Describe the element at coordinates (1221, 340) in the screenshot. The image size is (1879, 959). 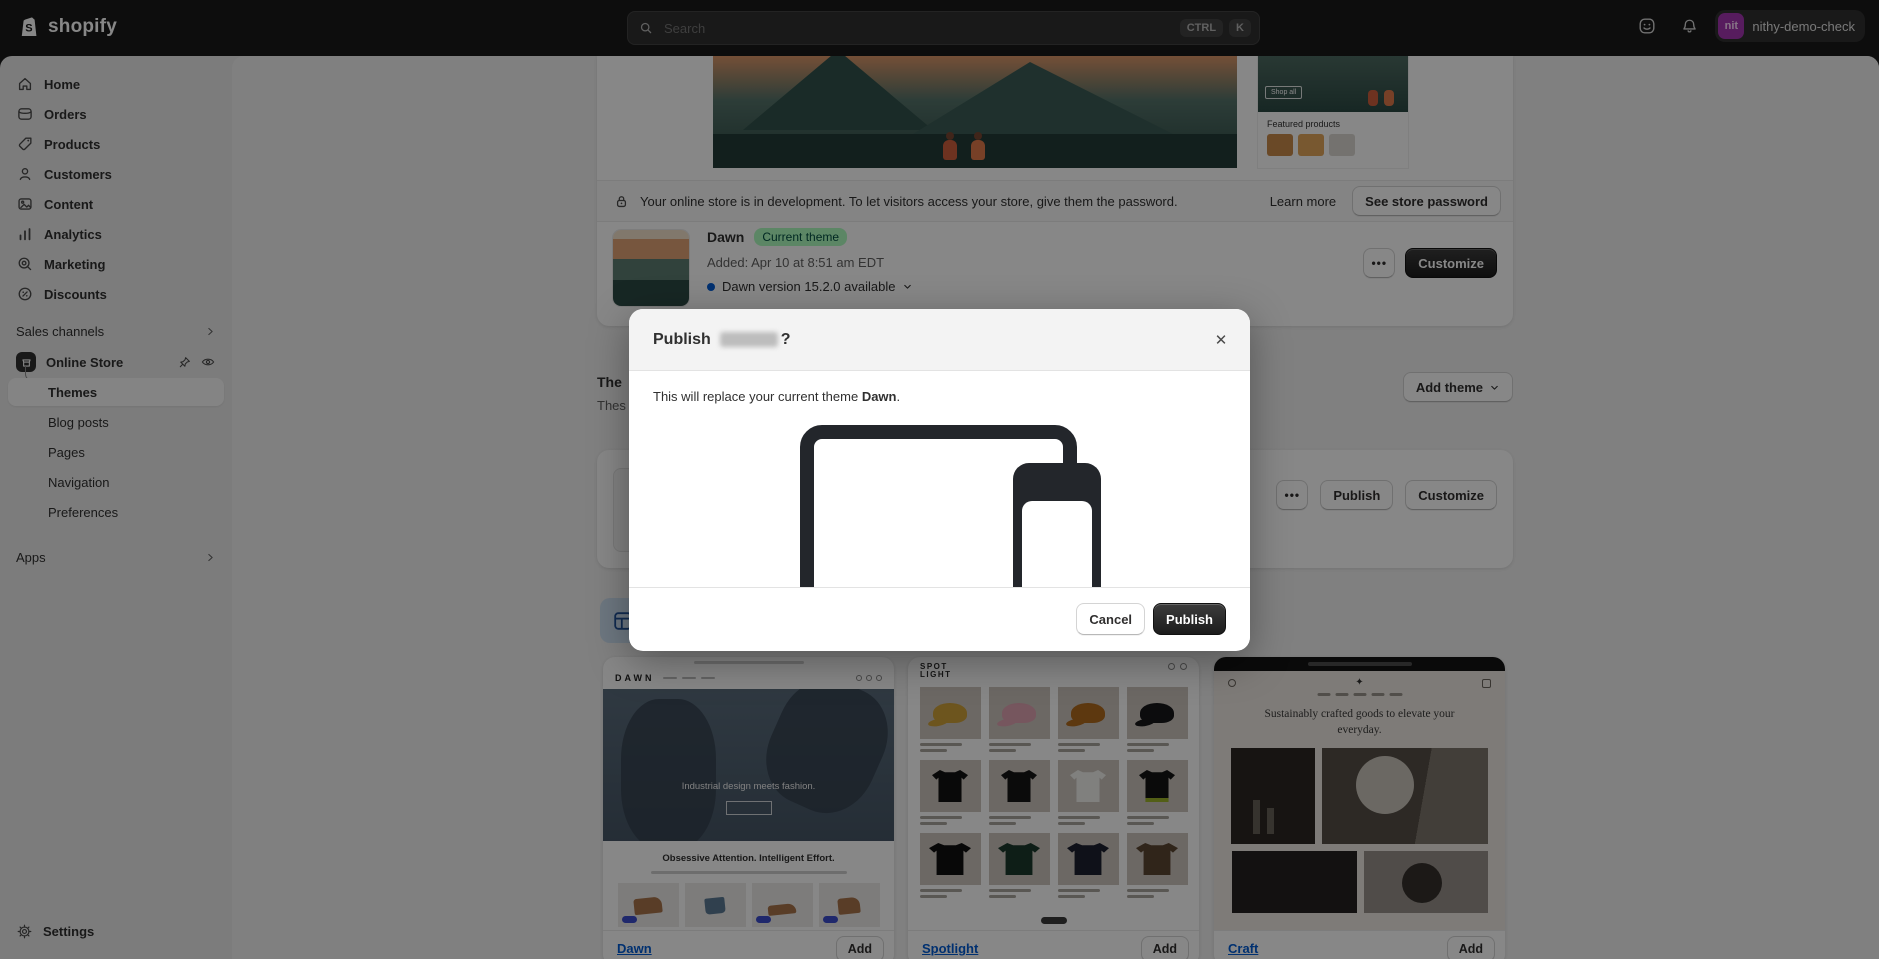
I see `close-icon: ✕` at that location.